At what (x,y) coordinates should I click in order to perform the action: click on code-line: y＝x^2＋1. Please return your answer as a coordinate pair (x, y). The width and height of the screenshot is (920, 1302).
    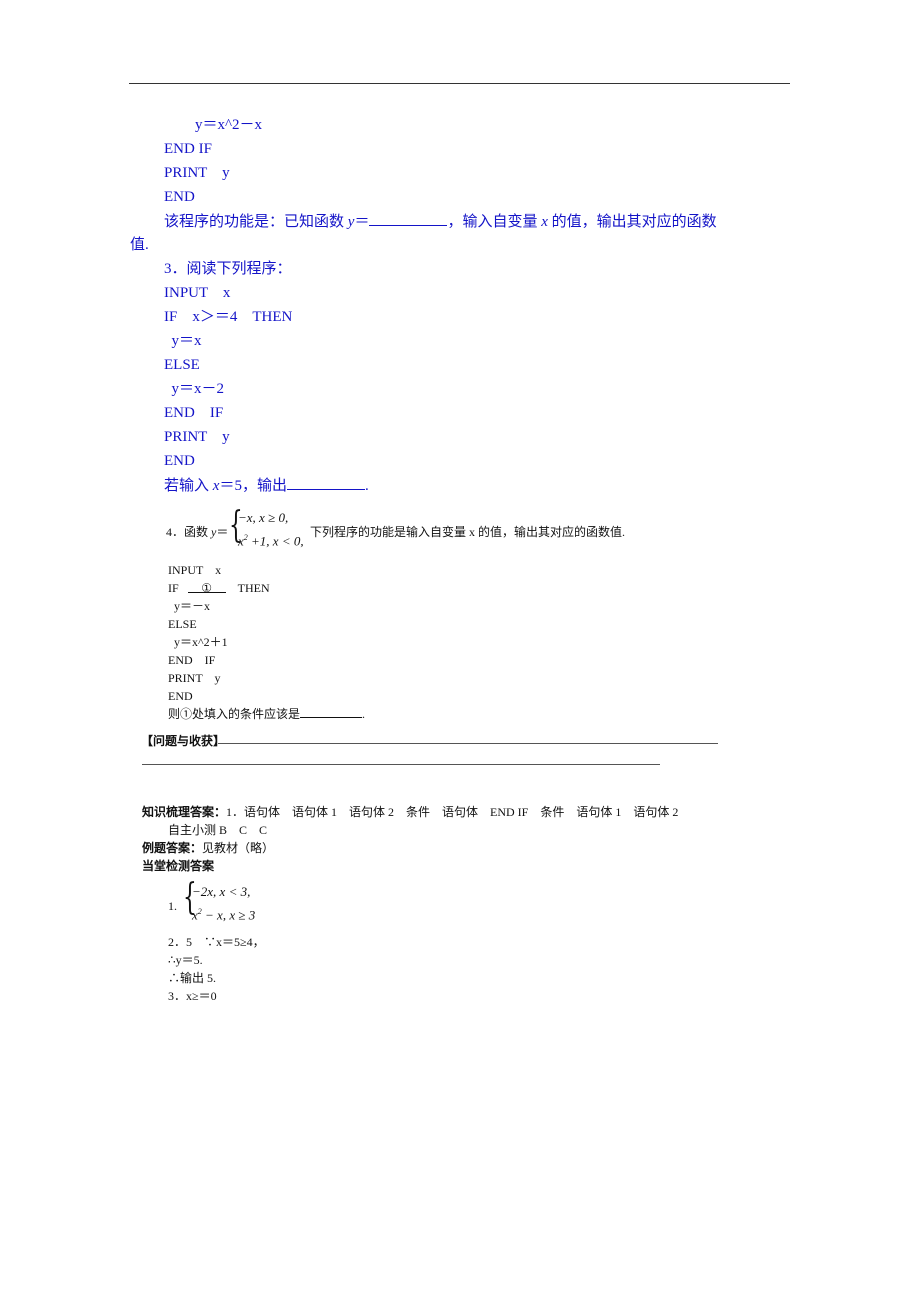
    Looking at the image, I should click on (198, 642).